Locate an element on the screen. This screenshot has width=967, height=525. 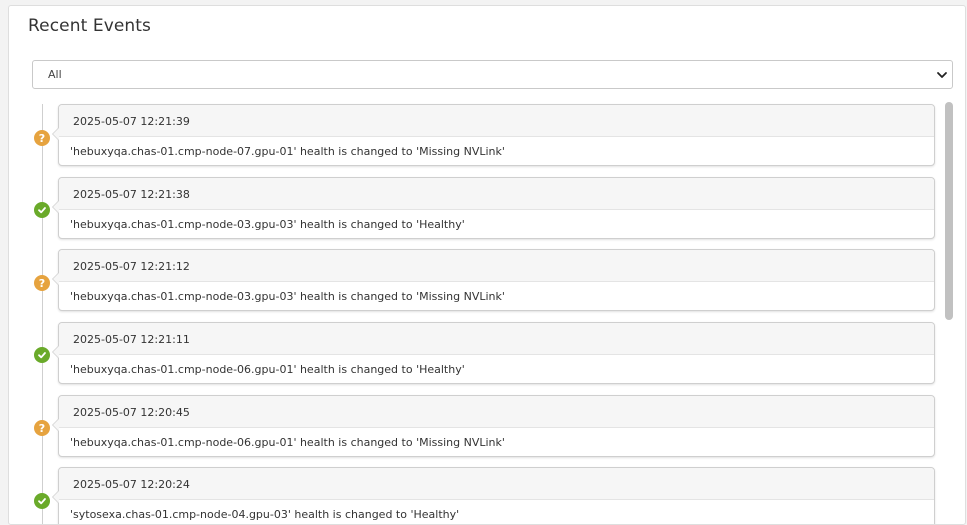
event-time: 2025-05-07 12:21:38 is located at coordinates (131, 194).